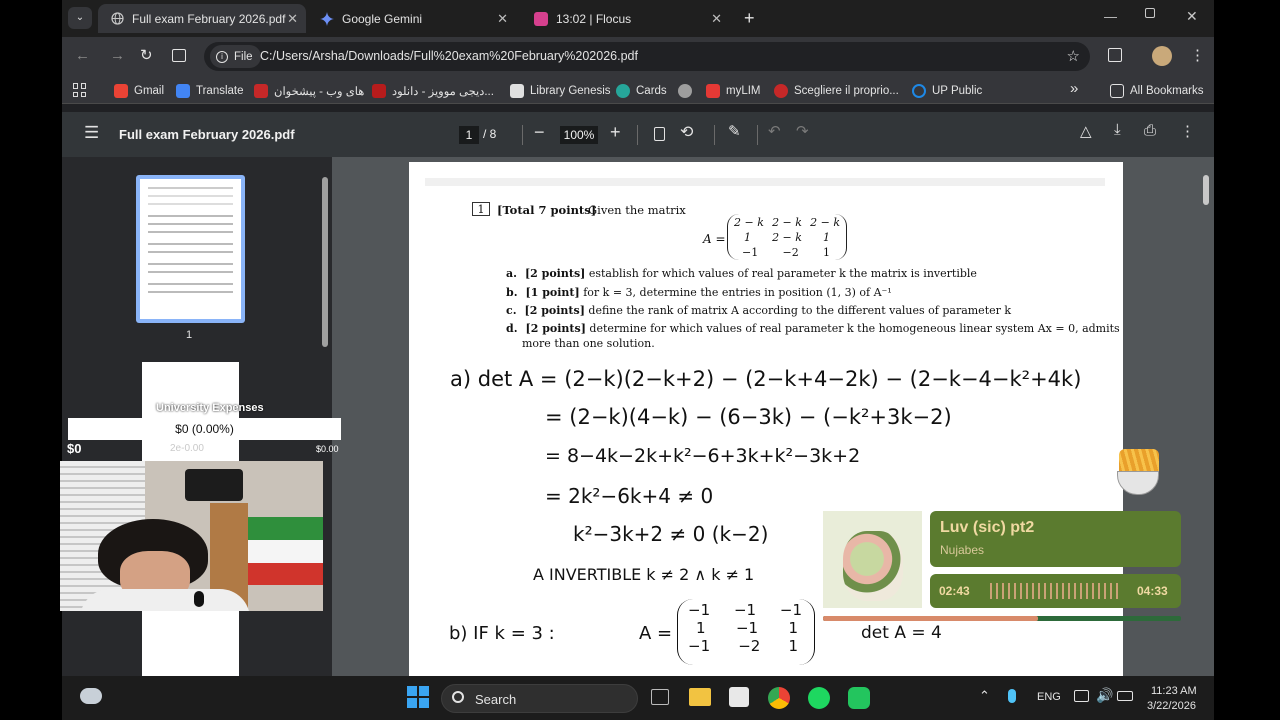 The image size is (1280, 720). What do you see at coordinates (641, 91) in the screenshot?
I see `bookmark-cards: Cards` at bounding box center [641, 91].